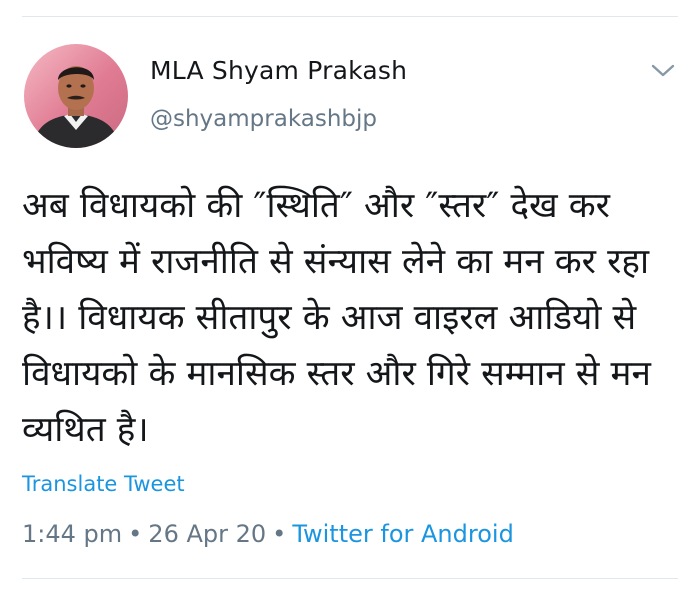 Image resolution: width=700 pixels, height=590 pixels. I want to click on tweet-time: 1:44 pm, so click(72, 534).